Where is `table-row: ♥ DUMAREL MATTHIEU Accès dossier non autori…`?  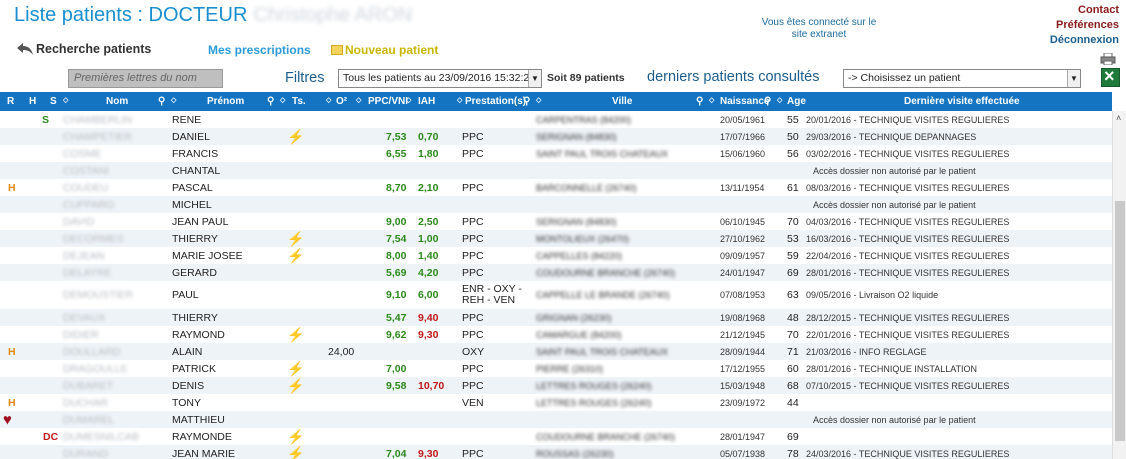 table-row: ♥ DUMAREL MATTHIEU Accès dossier non autori… is located at coordinates (556, 419).